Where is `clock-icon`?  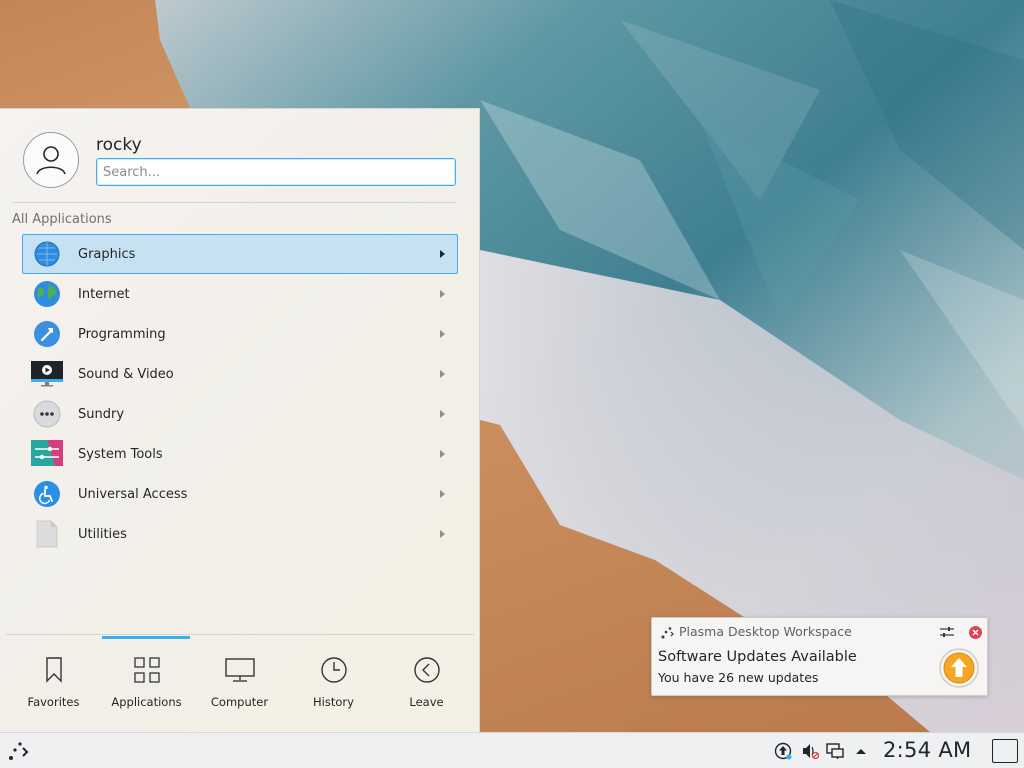
clock-icon is located at coordinates (334, 670).